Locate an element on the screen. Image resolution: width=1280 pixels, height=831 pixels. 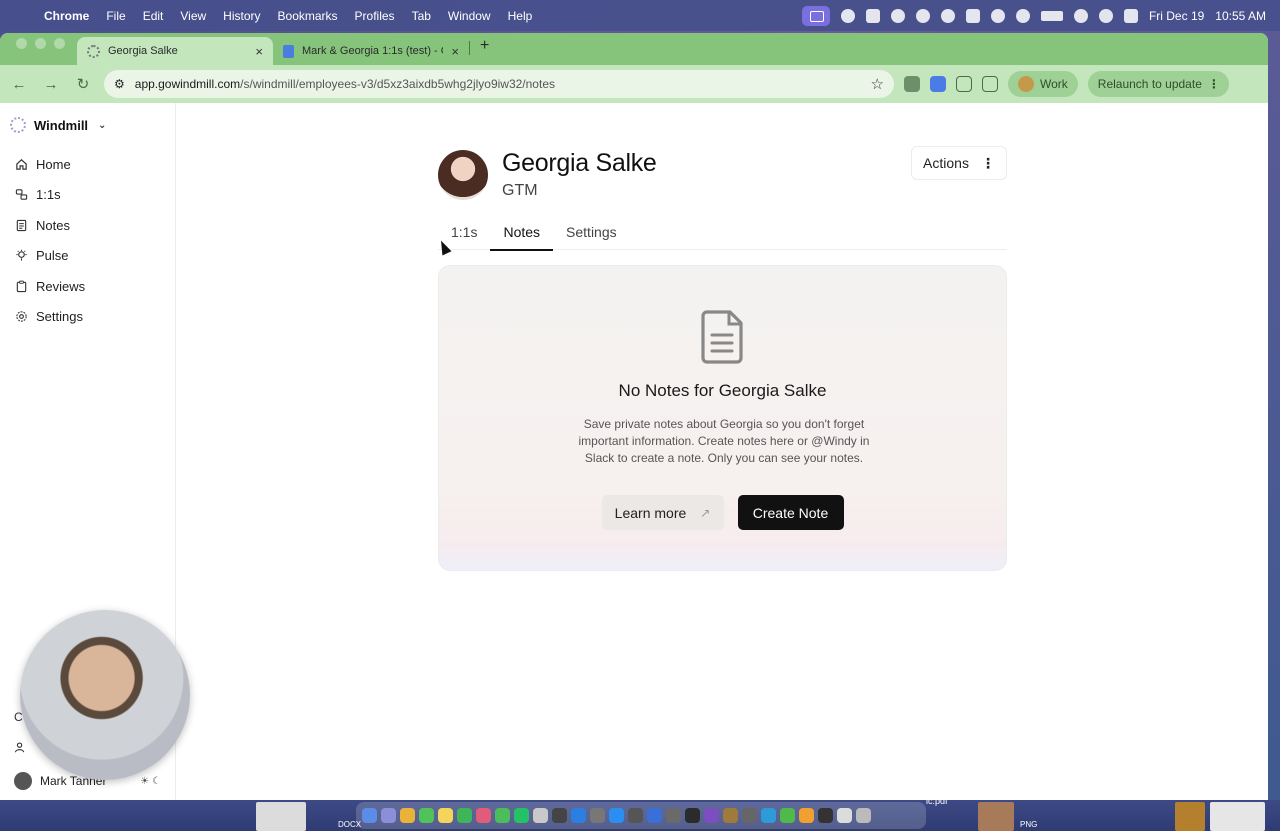
sidebar-nav: Home 1:1s Notes Pulse Reviews Settings is located at coordinates (87, 239).